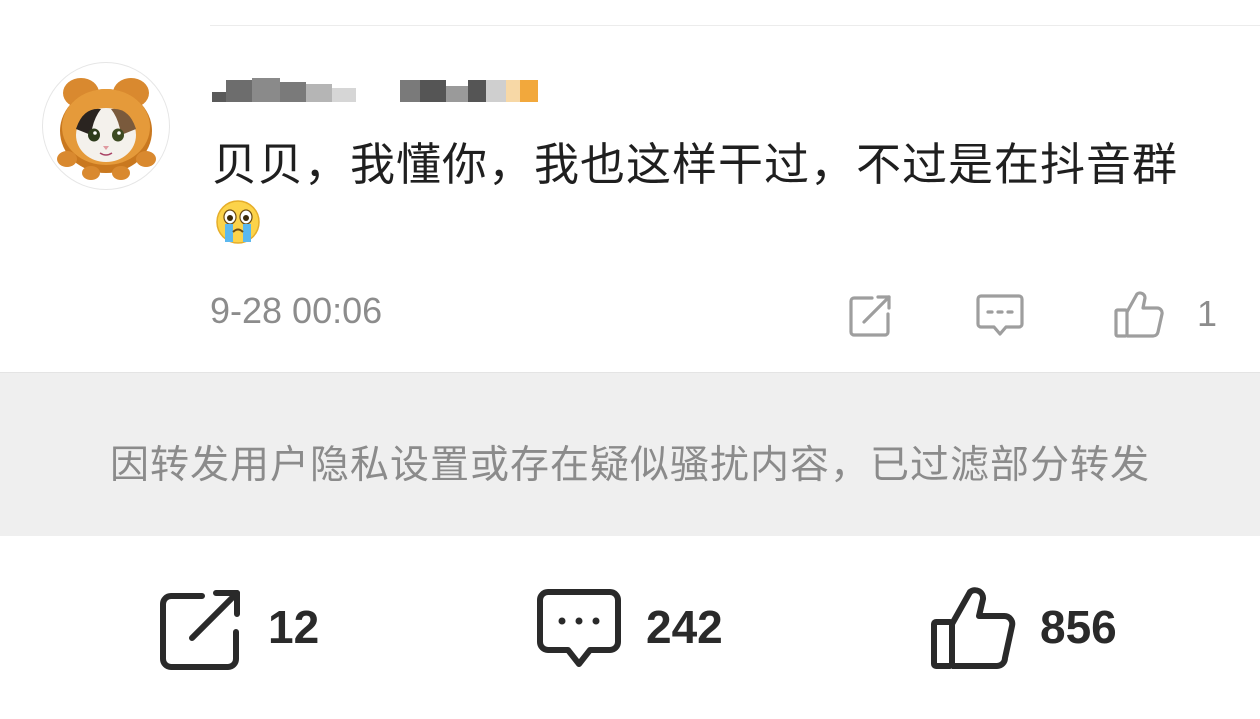  I want to click on comment-like-count: 1, so click(1207, 313).